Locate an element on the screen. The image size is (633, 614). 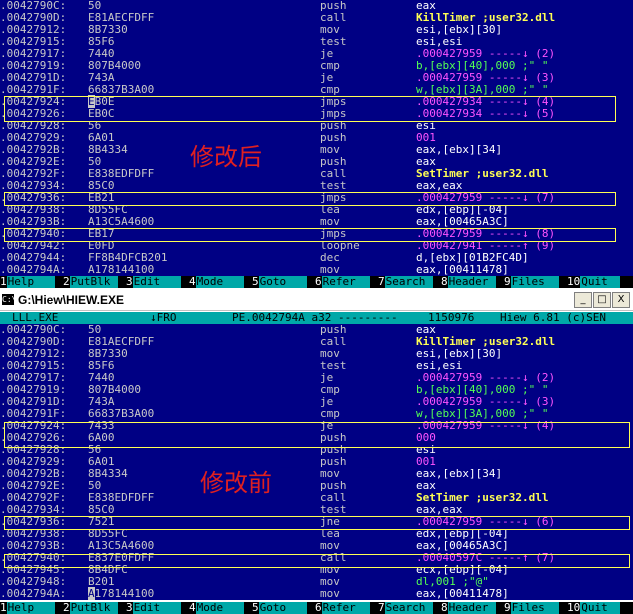
annotation-after: 修改后 is located at coordinates (226, 157).